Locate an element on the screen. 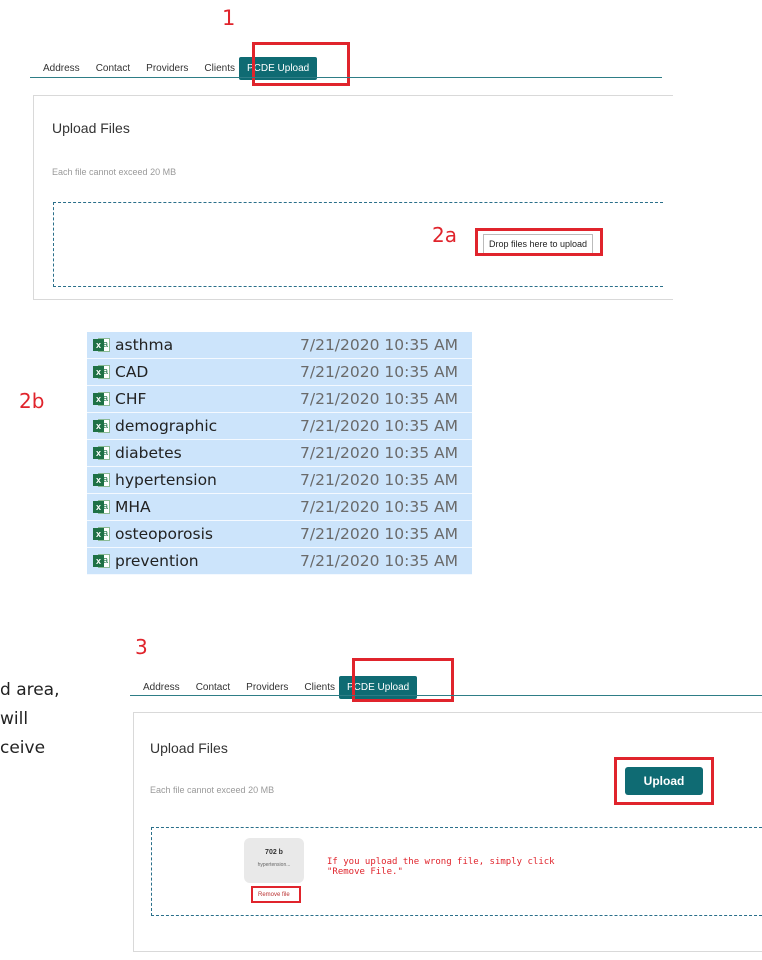 This screenshot has width=762, height=960. file-name: asthma is located at coordinates (144, 345).